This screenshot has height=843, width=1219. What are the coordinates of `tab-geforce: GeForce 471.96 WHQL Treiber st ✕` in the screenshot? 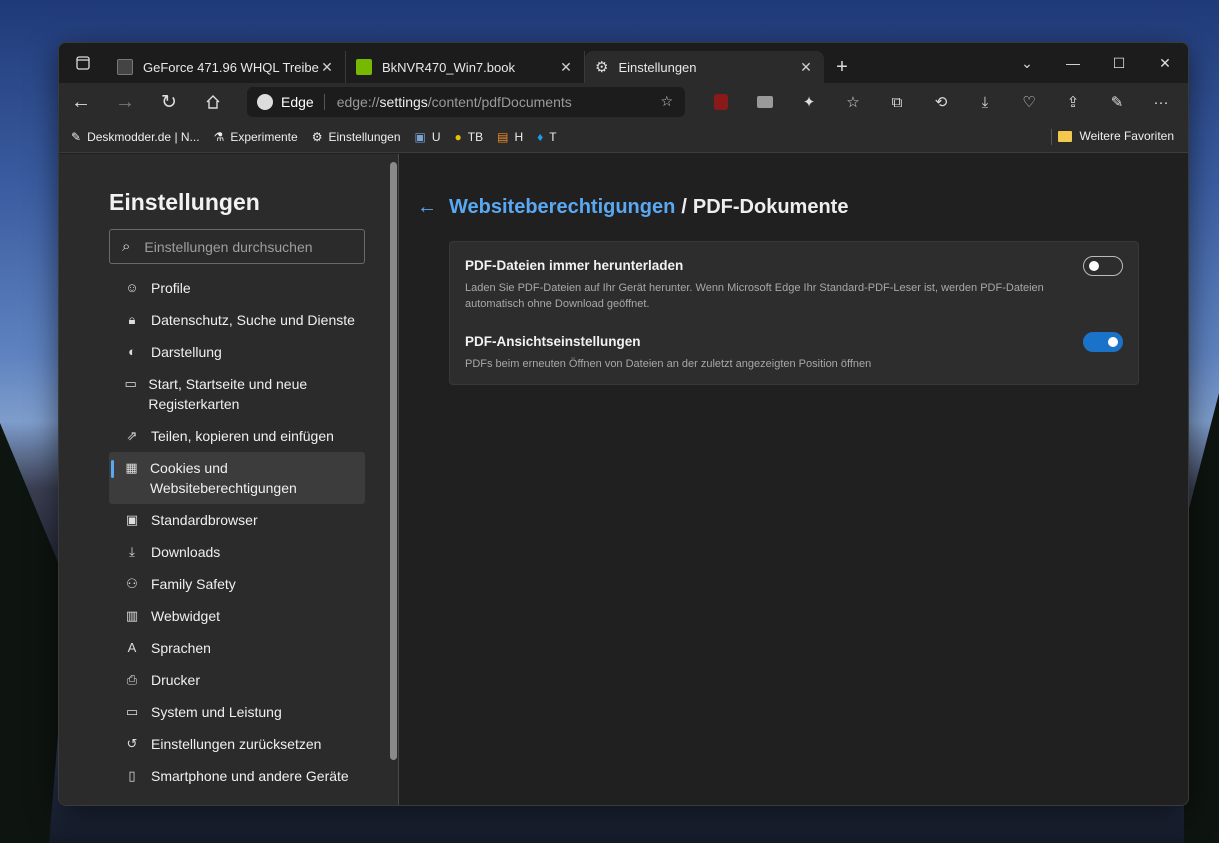 It's located at (226, 67).